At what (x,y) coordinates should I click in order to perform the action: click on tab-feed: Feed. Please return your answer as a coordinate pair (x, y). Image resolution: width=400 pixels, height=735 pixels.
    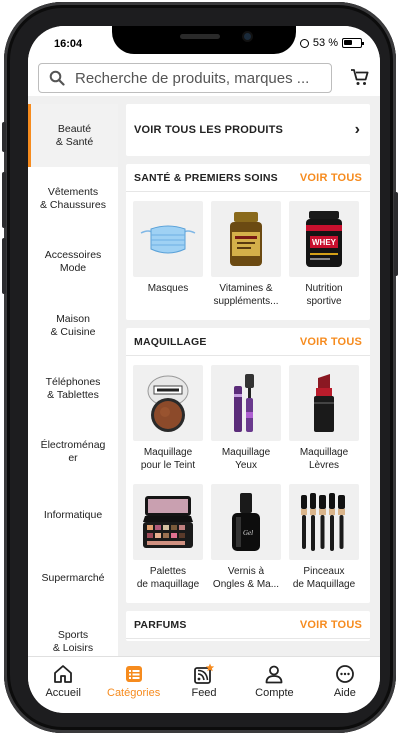
    Looking at the image, I should click on (204, 685).